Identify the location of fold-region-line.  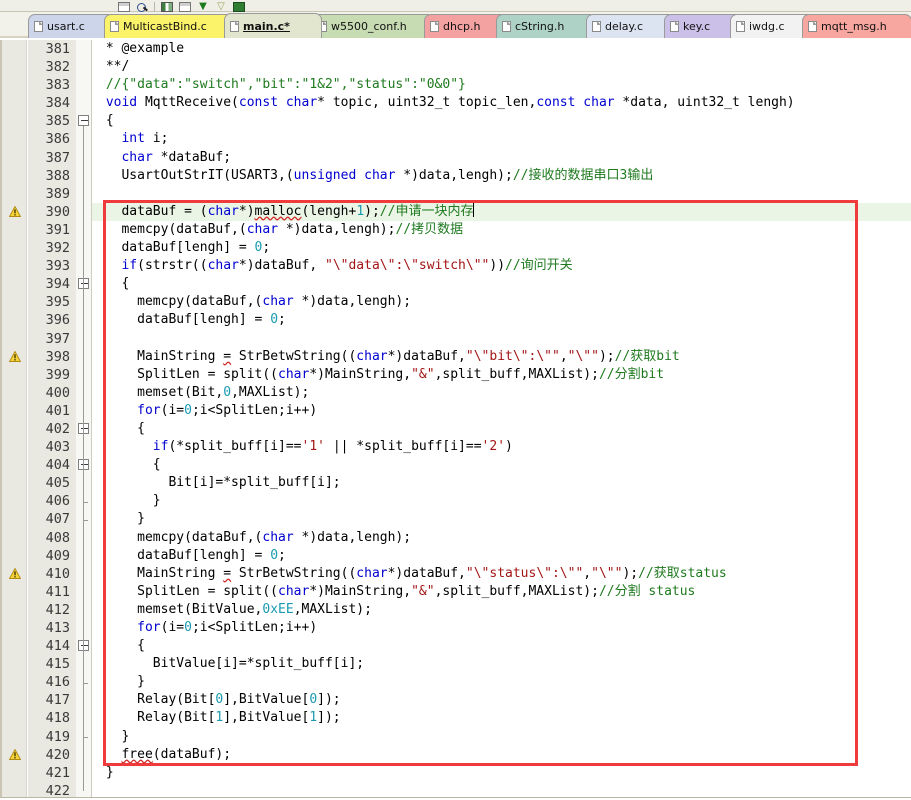
(83, 486).